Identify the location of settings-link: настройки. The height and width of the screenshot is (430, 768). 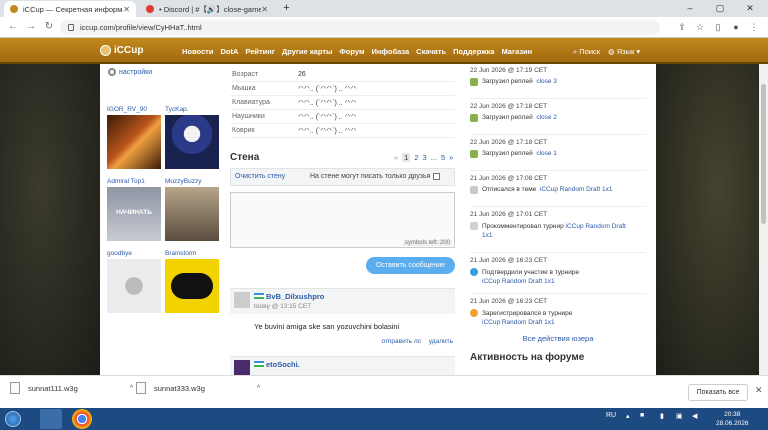
(130, 72).